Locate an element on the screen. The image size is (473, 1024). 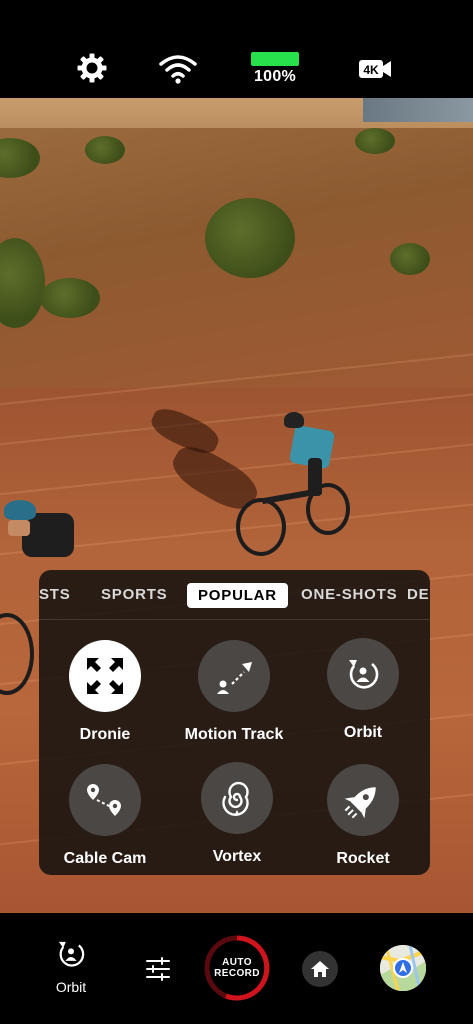
rider-shorts is located at coordinates (315, 477).